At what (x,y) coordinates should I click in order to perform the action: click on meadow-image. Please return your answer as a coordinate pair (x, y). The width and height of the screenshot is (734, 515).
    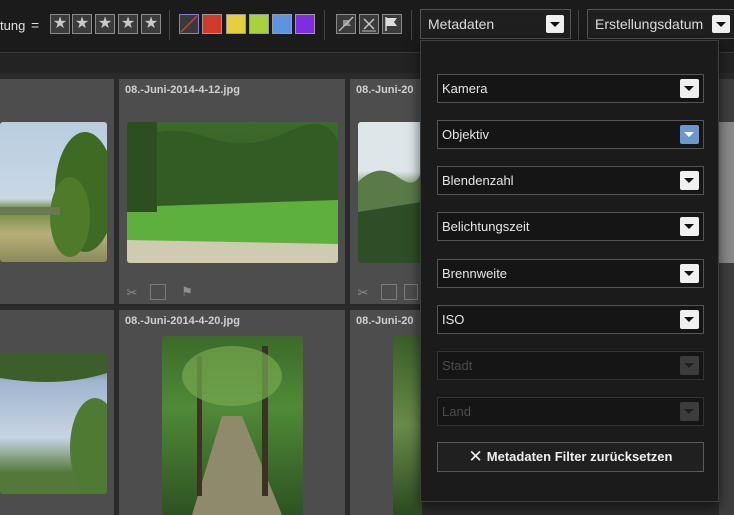
    Looking at the image, I should click on (232, 192).